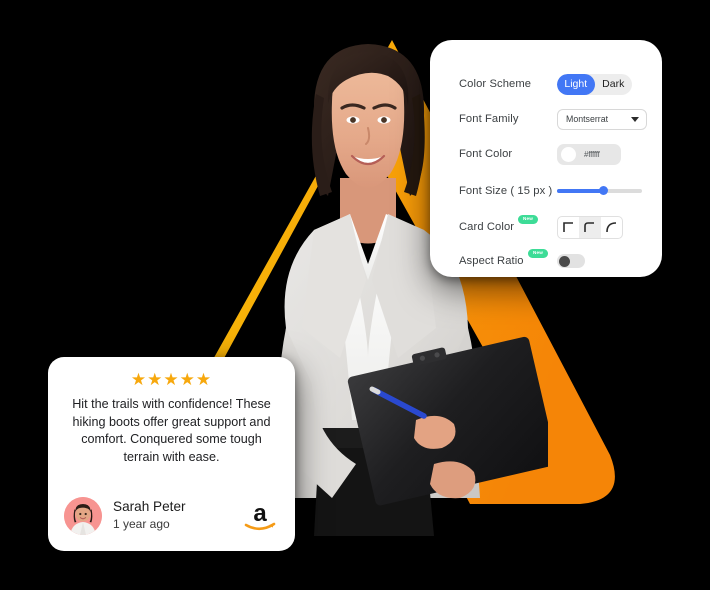 The image size is (710, 590). I want to click on slider-fill, so click(580, 191).